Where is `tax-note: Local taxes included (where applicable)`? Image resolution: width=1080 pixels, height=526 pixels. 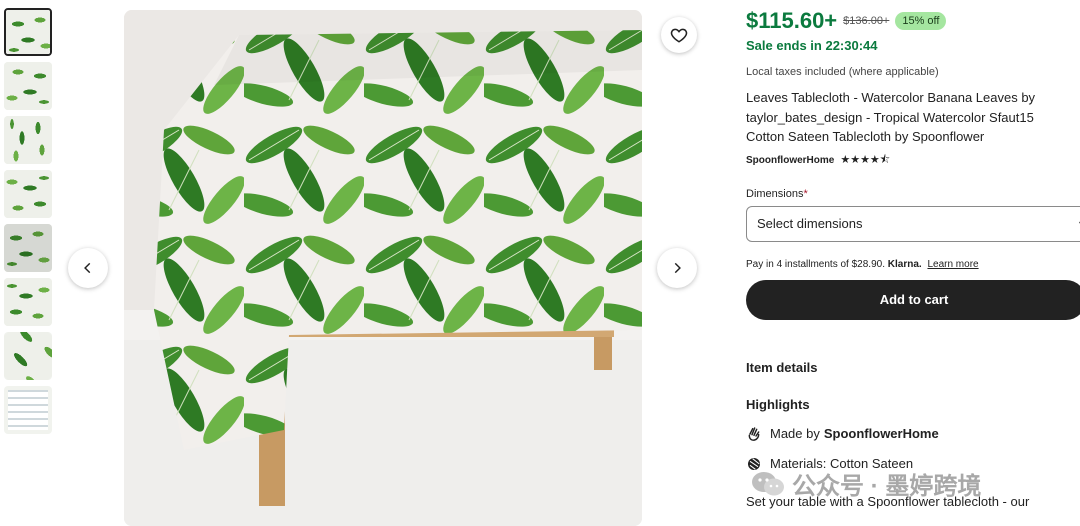 tax-note: Local taxes included (where applicable) is located at coordinates (842, 72).